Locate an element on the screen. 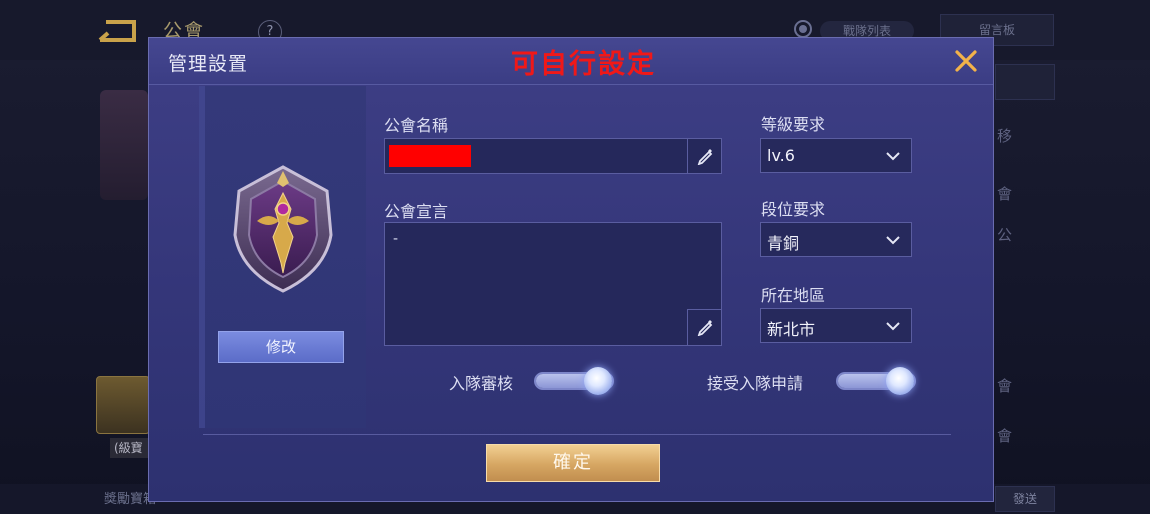  dialog-header: 管理設置 可自行設定 is located at coordinates (571, 61).